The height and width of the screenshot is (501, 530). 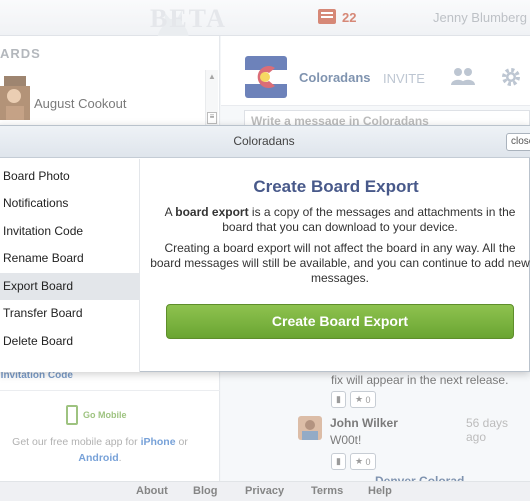 What do you see at coordinates (170, 212) in the screenshot?
I see `desc-prefix: A` at bounding box center [170, 212].